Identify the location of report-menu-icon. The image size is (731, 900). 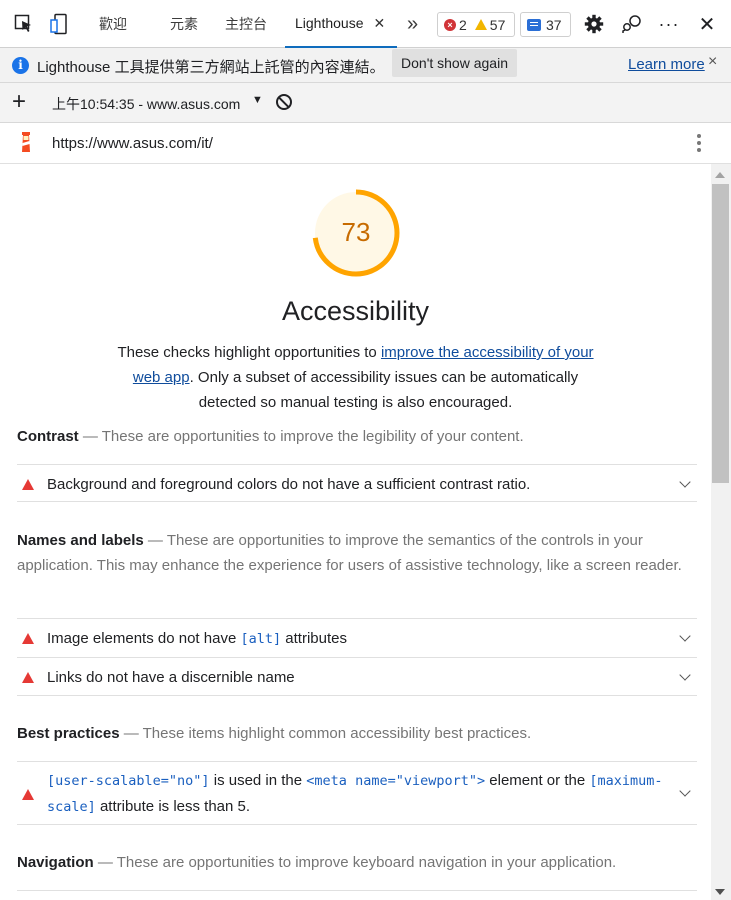
(699, 144).